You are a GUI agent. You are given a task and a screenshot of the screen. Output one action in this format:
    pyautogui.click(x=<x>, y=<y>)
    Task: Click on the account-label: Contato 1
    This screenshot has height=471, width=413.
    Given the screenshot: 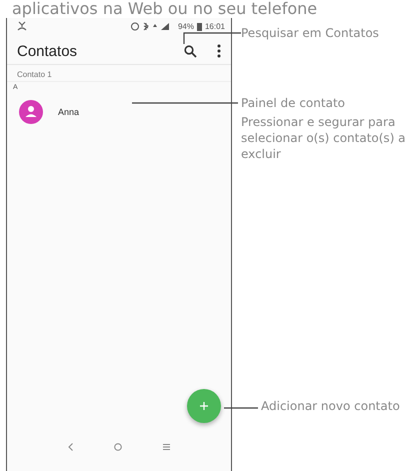 What is the action you would take?
    pyautogui.click(x=119, y=73)
    